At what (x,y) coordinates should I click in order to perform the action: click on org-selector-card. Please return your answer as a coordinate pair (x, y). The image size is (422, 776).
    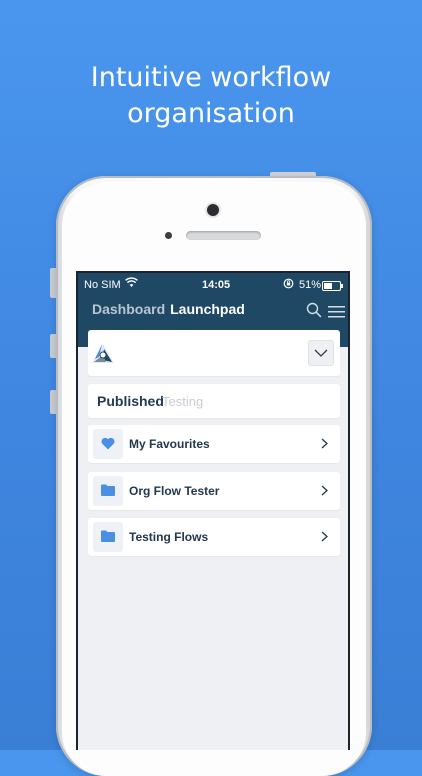
    Looking at the image, I should click on (214, 353).